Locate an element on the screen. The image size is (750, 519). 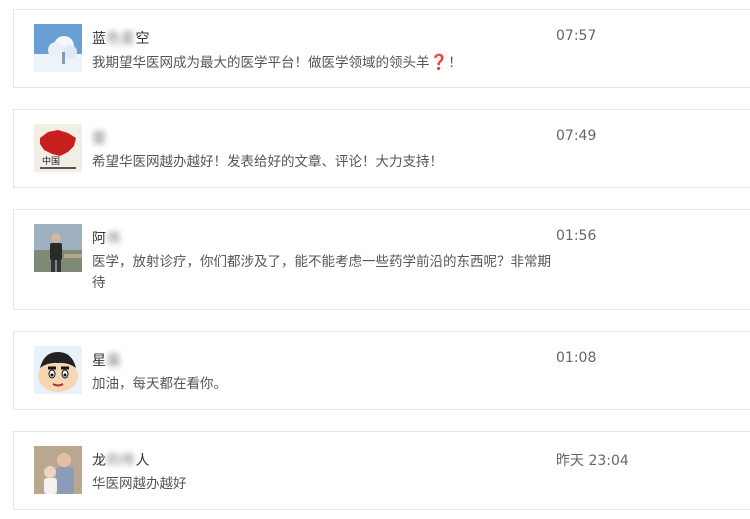
username: 龙的传人 is located at coordinates (121, 460).